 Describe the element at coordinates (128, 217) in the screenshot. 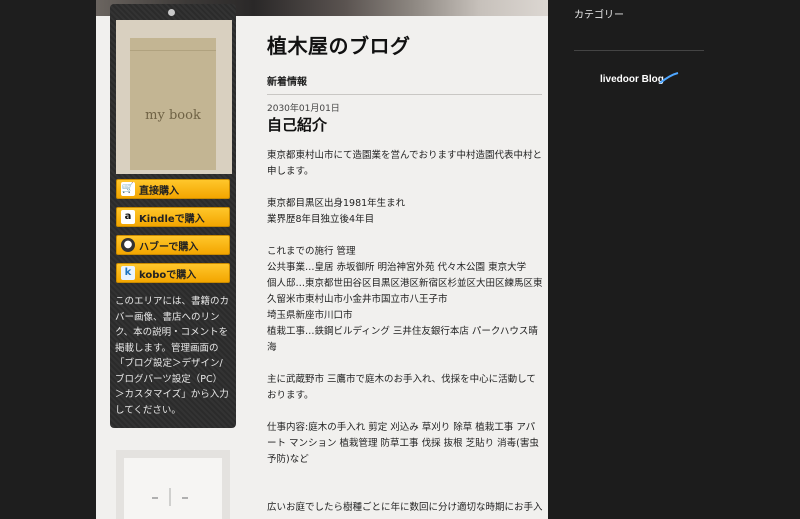

I see `amazon-icon: a` at that location.